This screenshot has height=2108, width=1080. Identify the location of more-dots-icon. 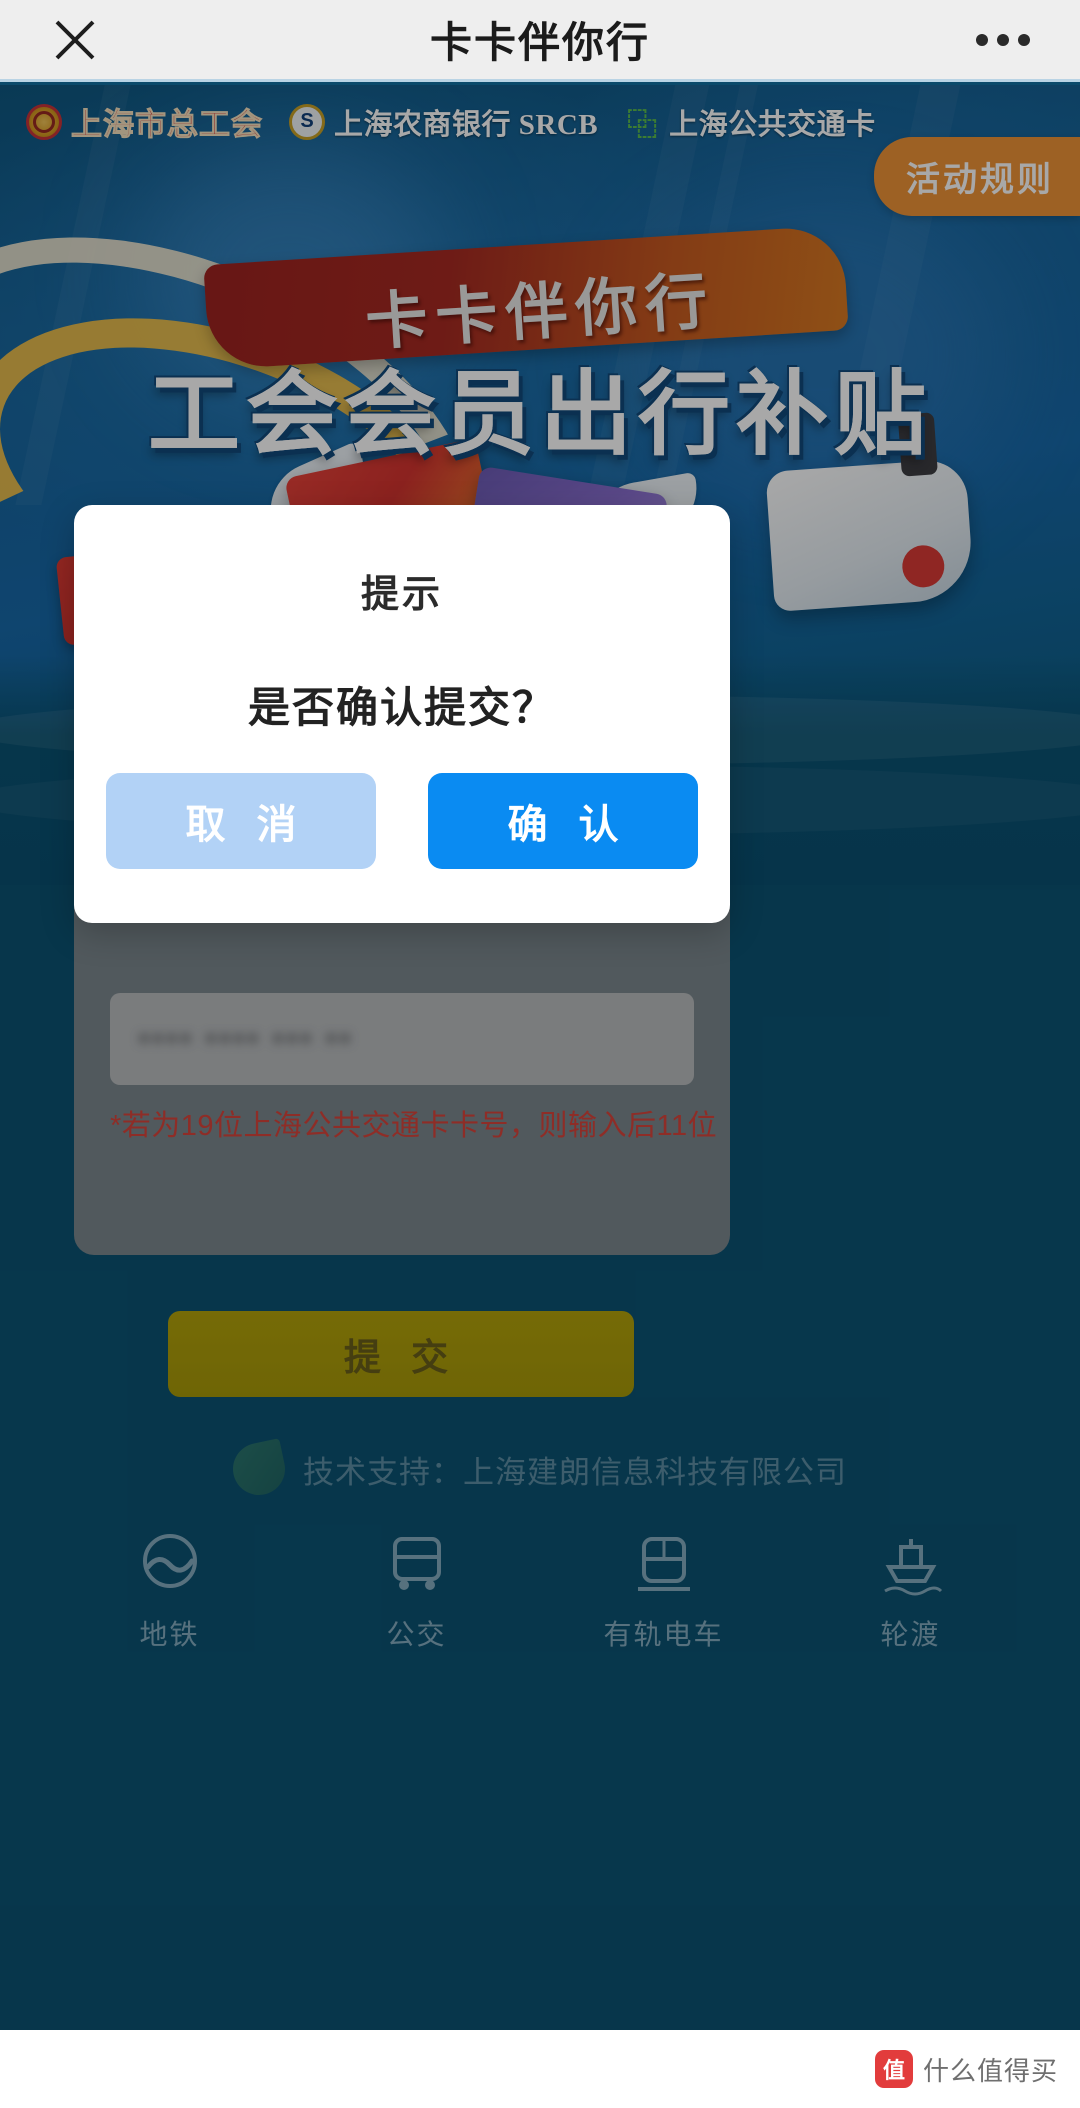
(1003, 39).